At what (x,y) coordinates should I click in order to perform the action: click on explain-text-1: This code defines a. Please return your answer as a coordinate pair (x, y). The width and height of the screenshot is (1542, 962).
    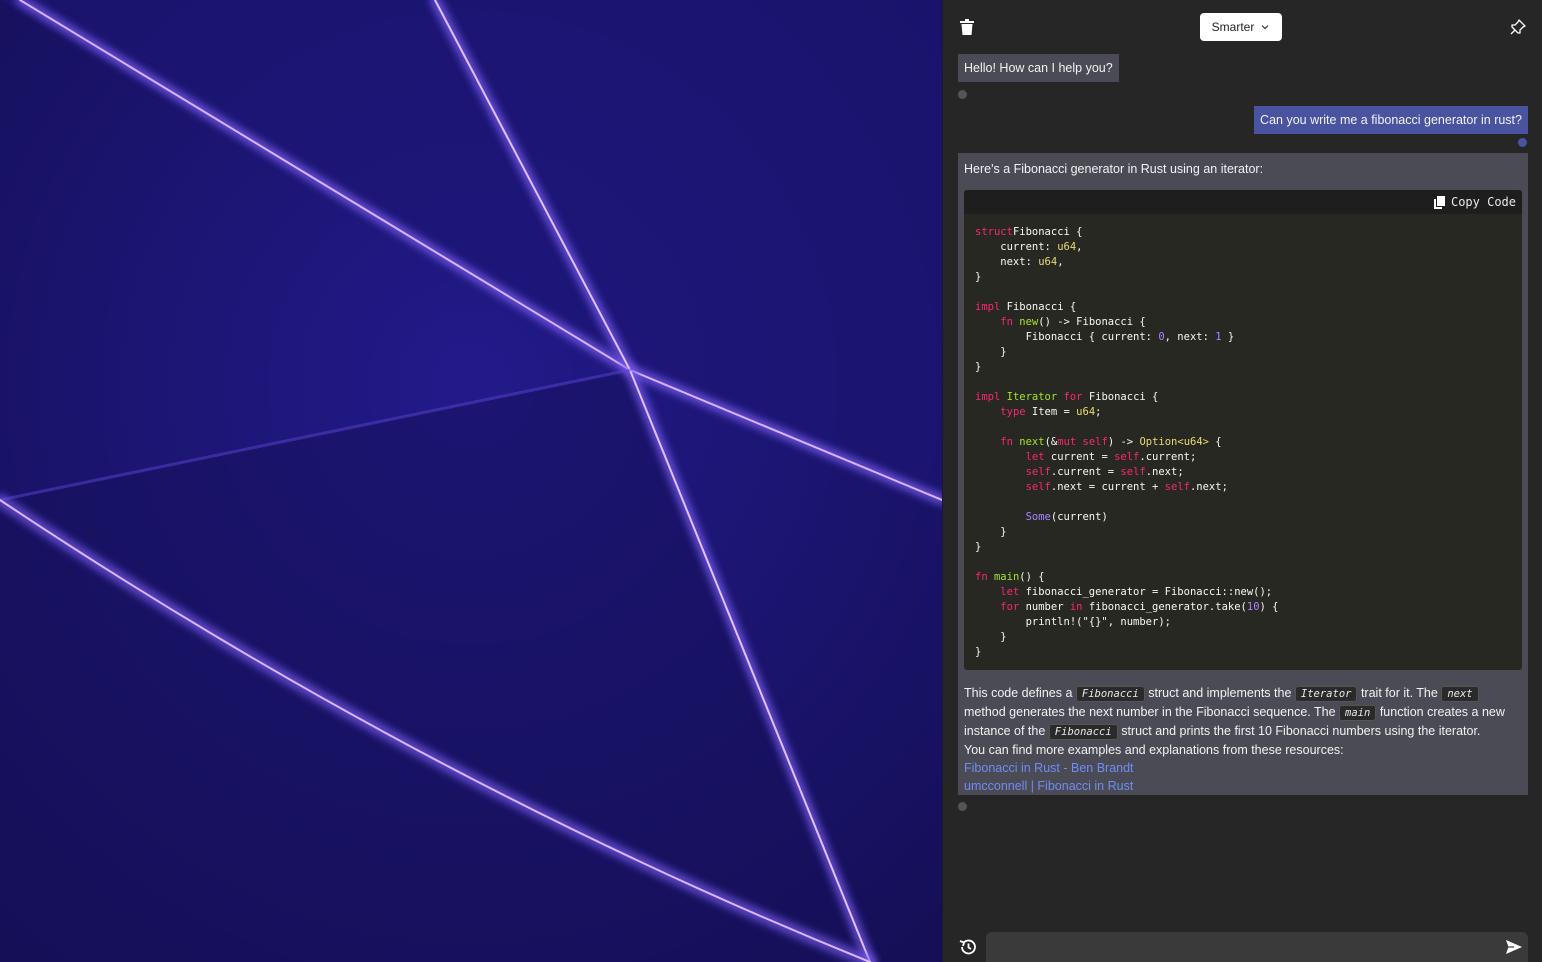
    Looking at the image, I should click on (1018, 693).